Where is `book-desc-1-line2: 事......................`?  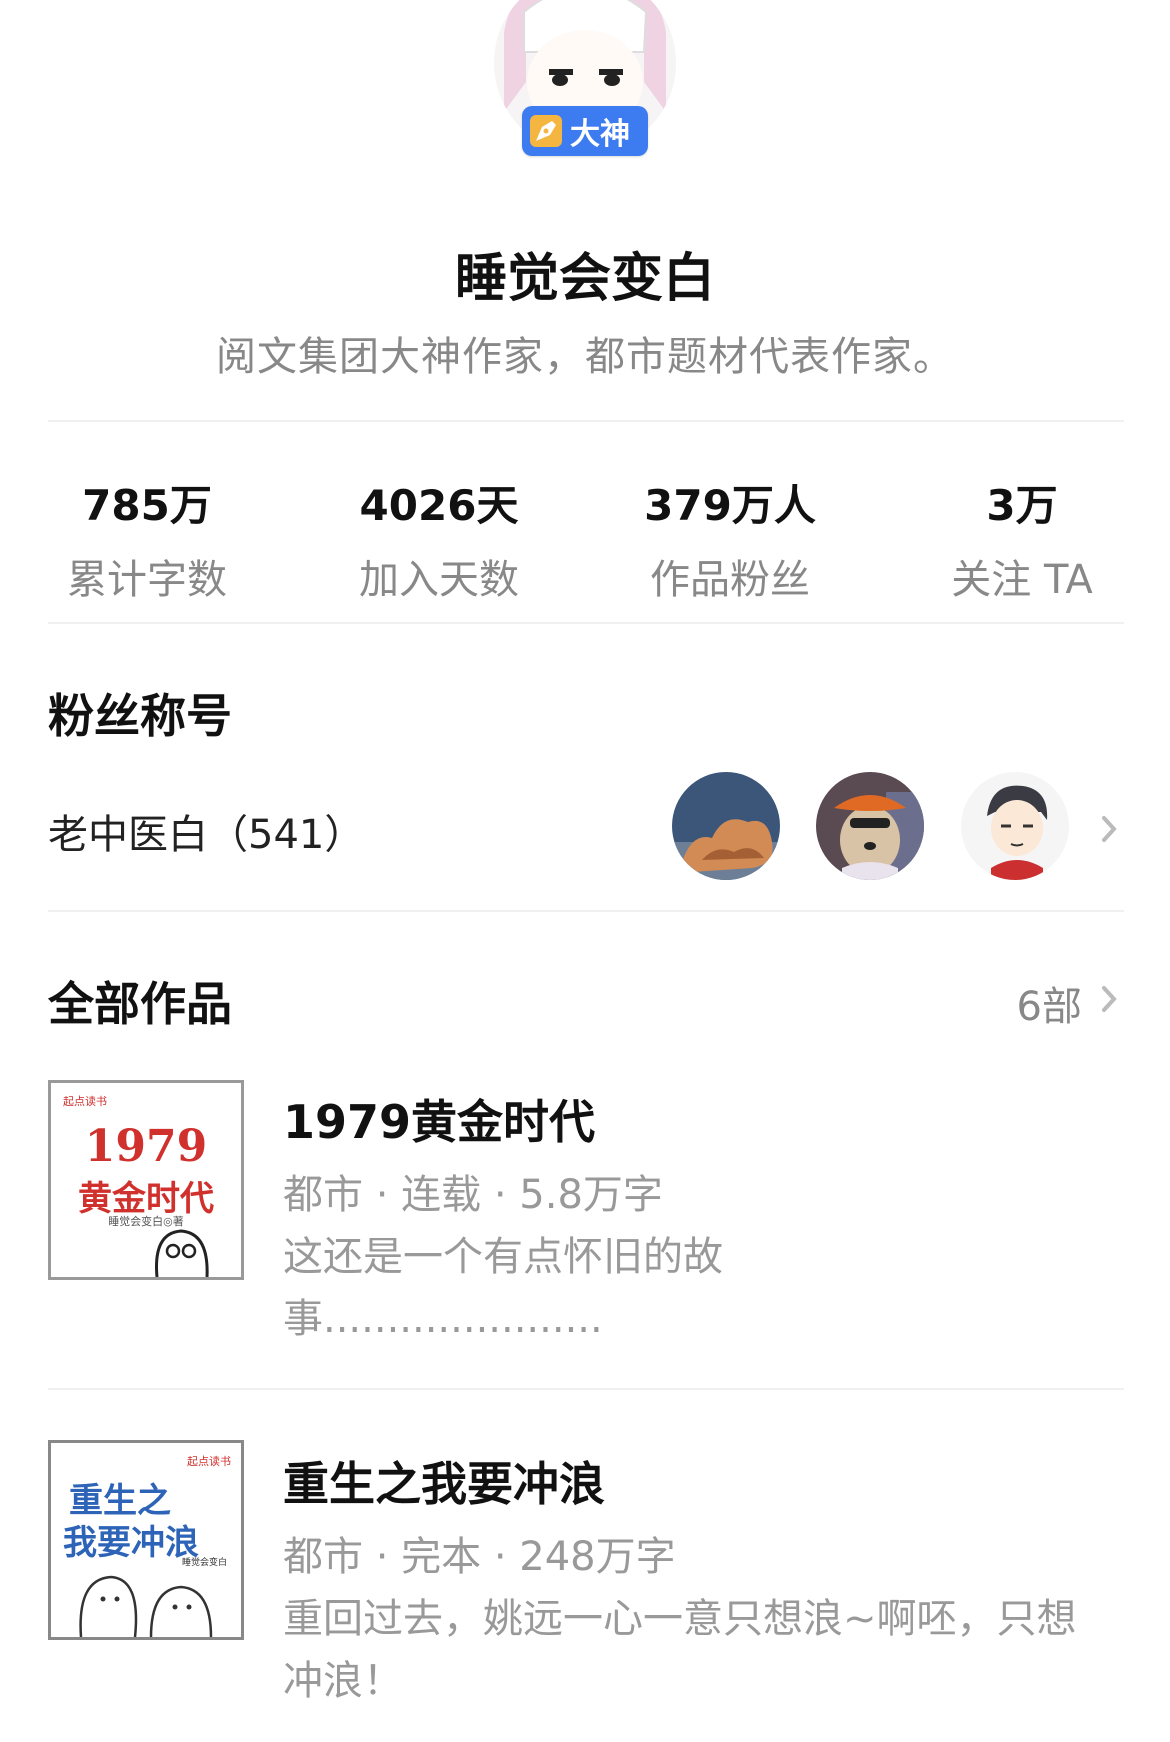 book-desc-1-line2: 事...................... is located at coordinates (443, 1319).